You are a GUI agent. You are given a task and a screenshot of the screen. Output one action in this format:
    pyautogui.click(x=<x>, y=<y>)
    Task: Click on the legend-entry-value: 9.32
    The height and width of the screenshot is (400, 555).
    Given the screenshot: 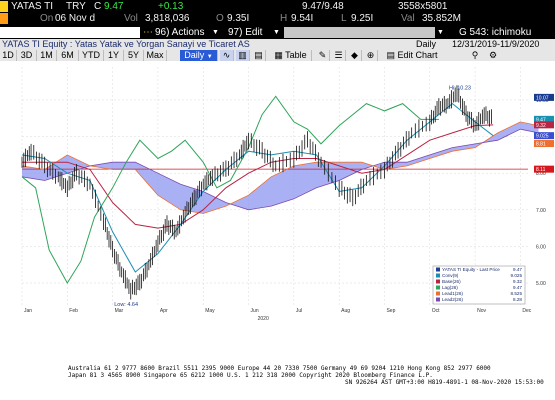 What is the action you would take?
    pyautogui.click(x=517, y=281)
    